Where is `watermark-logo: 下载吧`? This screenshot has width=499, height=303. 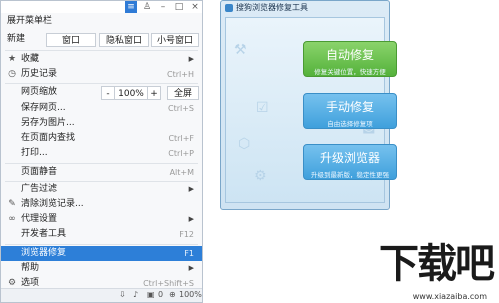
watermark-logo: 下载吧 is located at coordinates (437, 263).